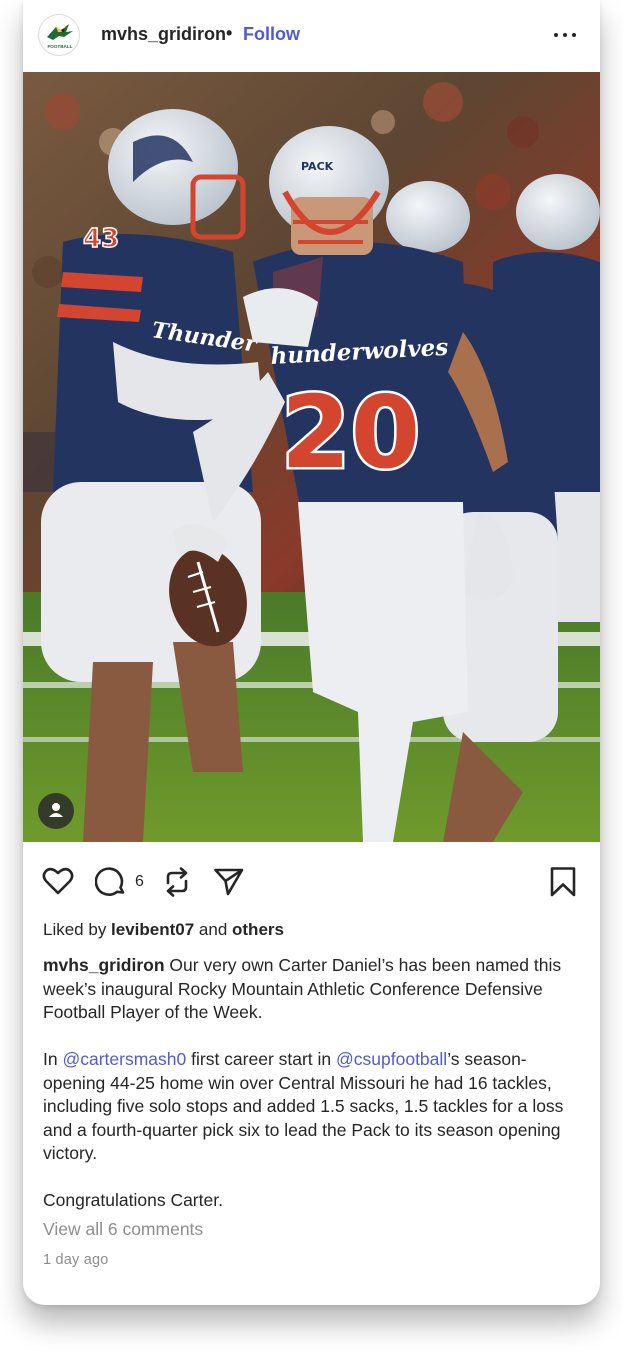 The height and width of the screenshot is (1365, 623). I want to click on front-jersey-number: 20, so click(350, 432).